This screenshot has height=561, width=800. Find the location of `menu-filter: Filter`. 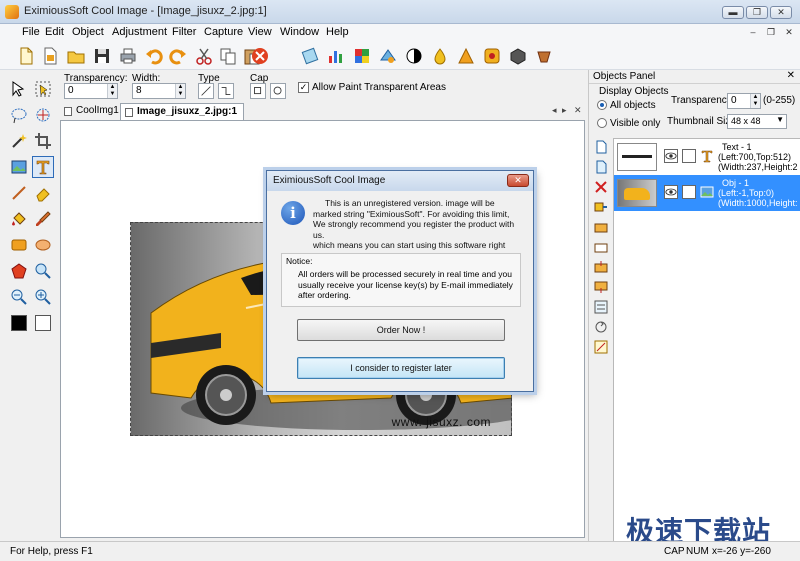

menu-filter: Filter is located at coordinates (184, 32).